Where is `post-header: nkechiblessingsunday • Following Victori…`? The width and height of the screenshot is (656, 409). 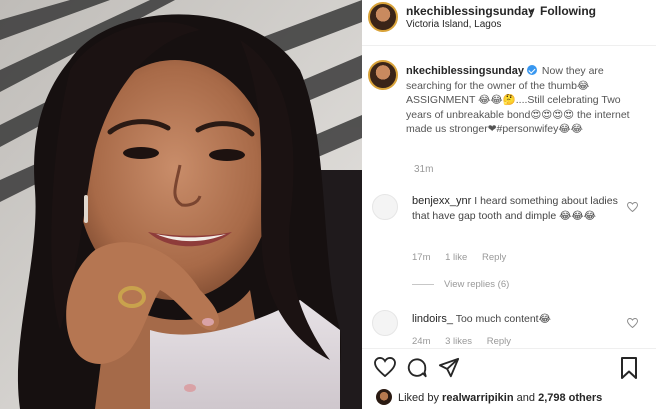
post-header: nkechiblessingsunday • Following Victori… is located at coordinates (509, 23).